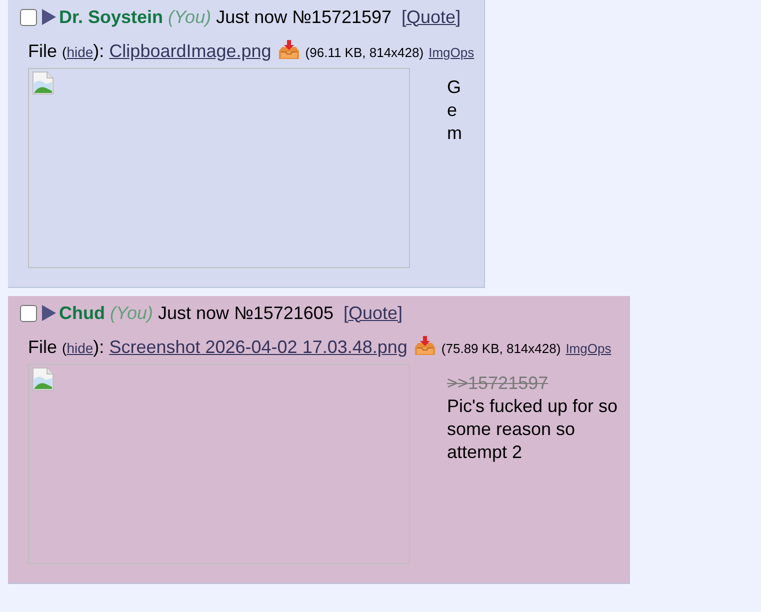 This screenshot has width=761, height=612. Describe the element at coordinates (364, 52) in the screenshot. I see `file-info: (96.11 KB, 814x428)` at that location.